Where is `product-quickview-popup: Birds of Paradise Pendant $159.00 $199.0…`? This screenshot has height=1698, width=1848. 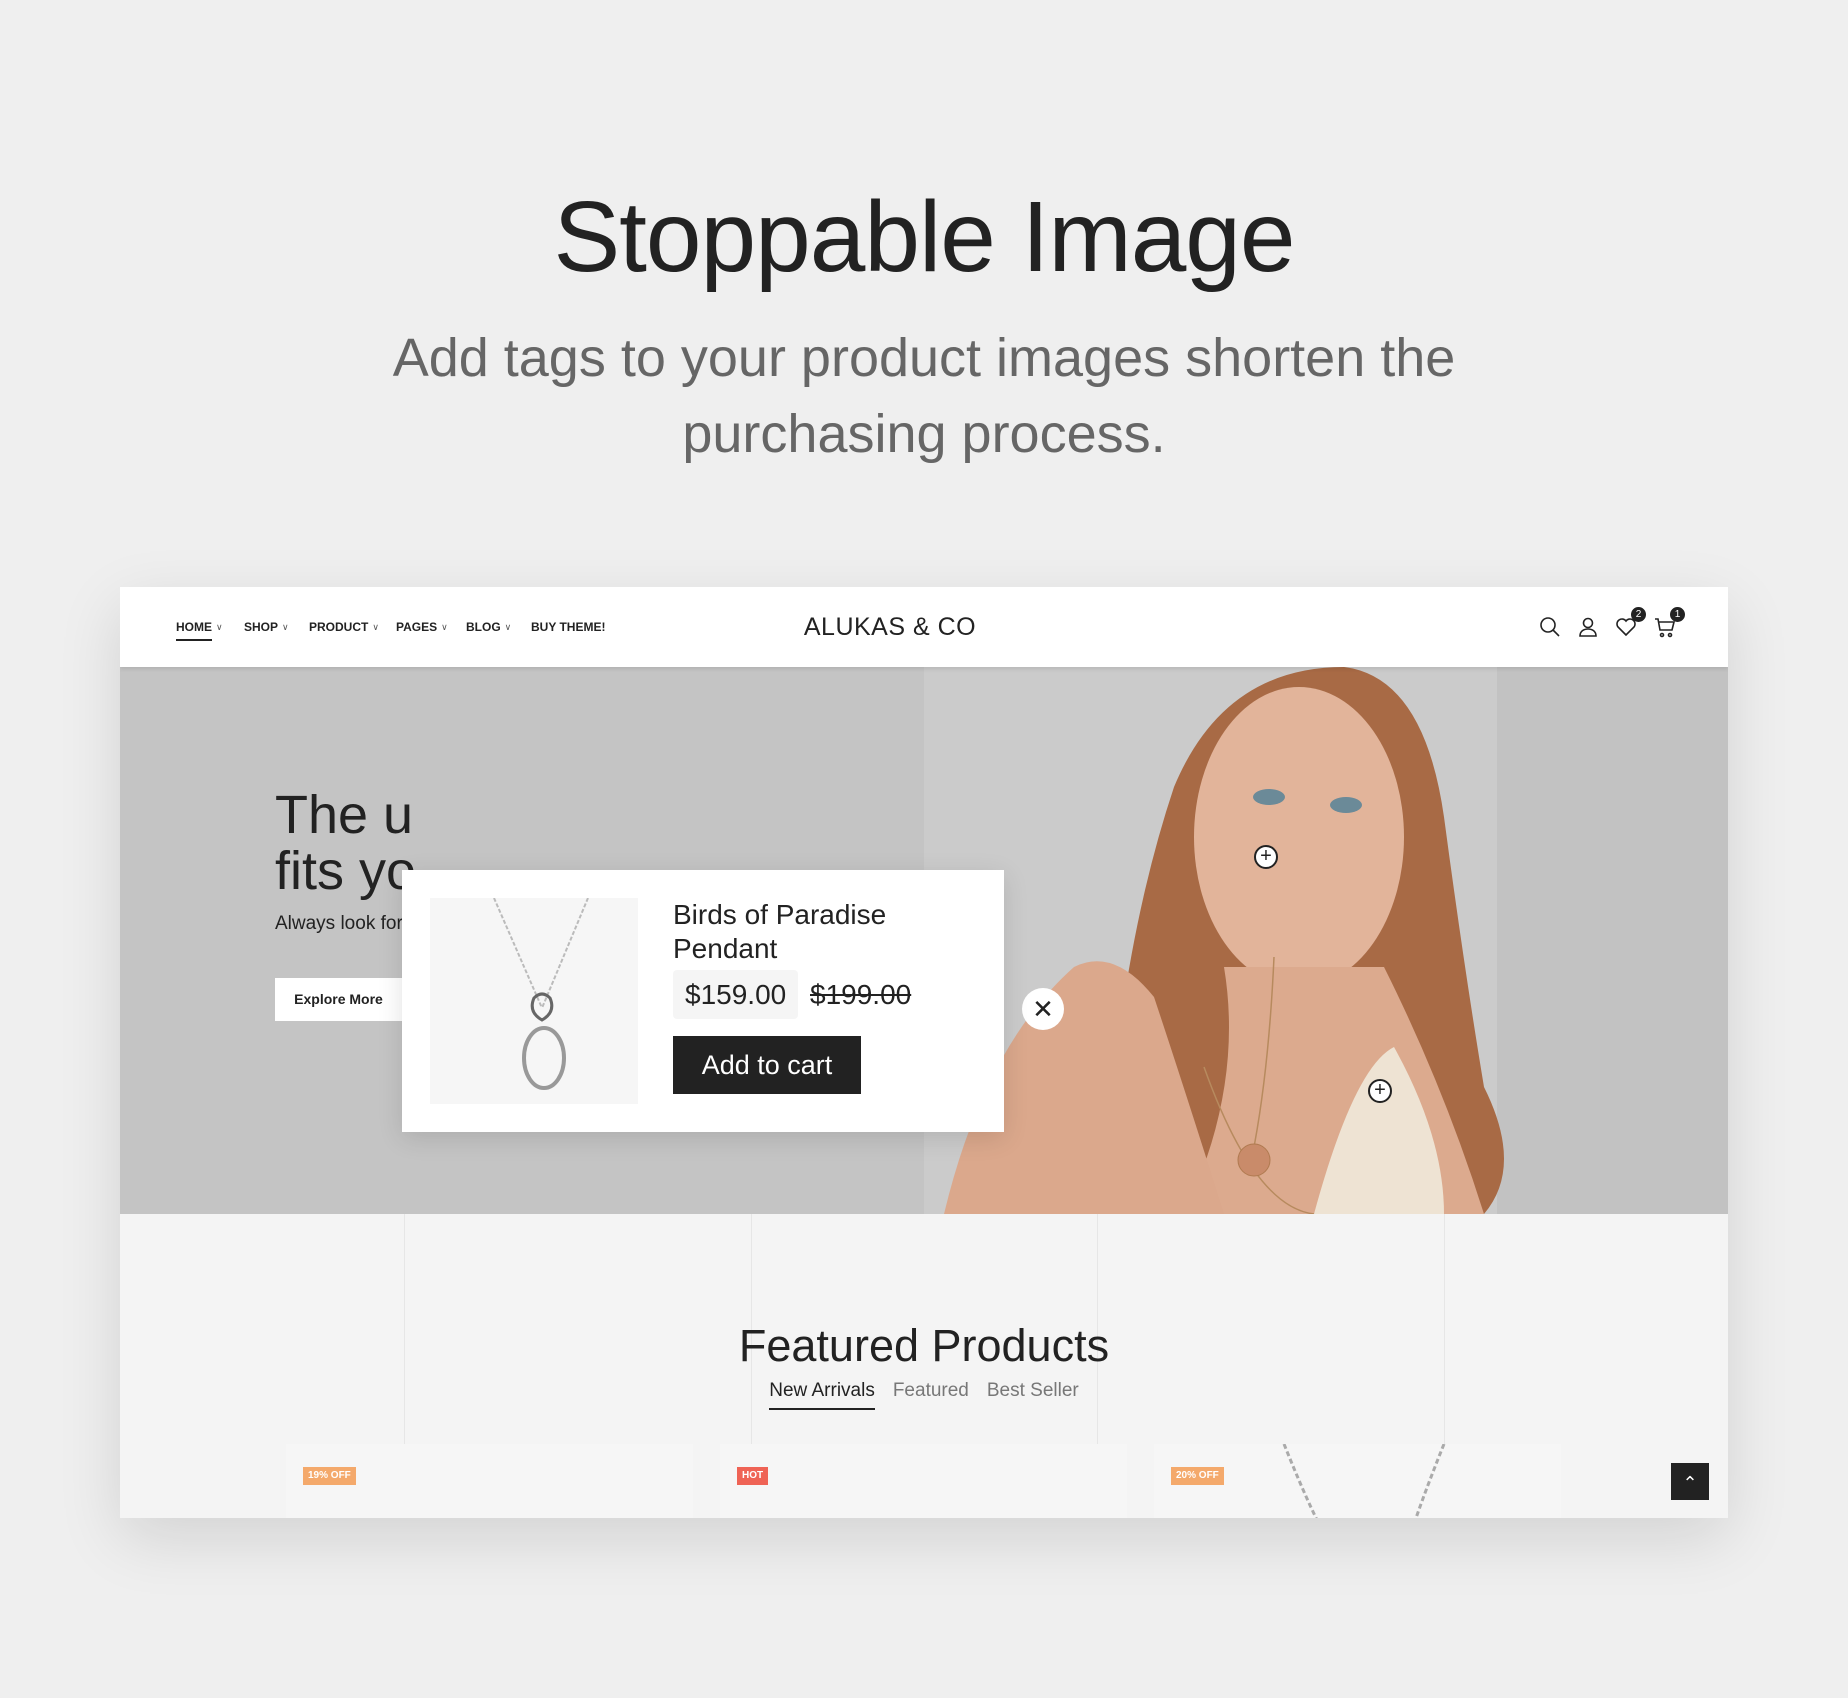 product-quickview-popup: Birds of Paradise Pendant $159.00 $199.0… is located at coordinates (703, 1001).